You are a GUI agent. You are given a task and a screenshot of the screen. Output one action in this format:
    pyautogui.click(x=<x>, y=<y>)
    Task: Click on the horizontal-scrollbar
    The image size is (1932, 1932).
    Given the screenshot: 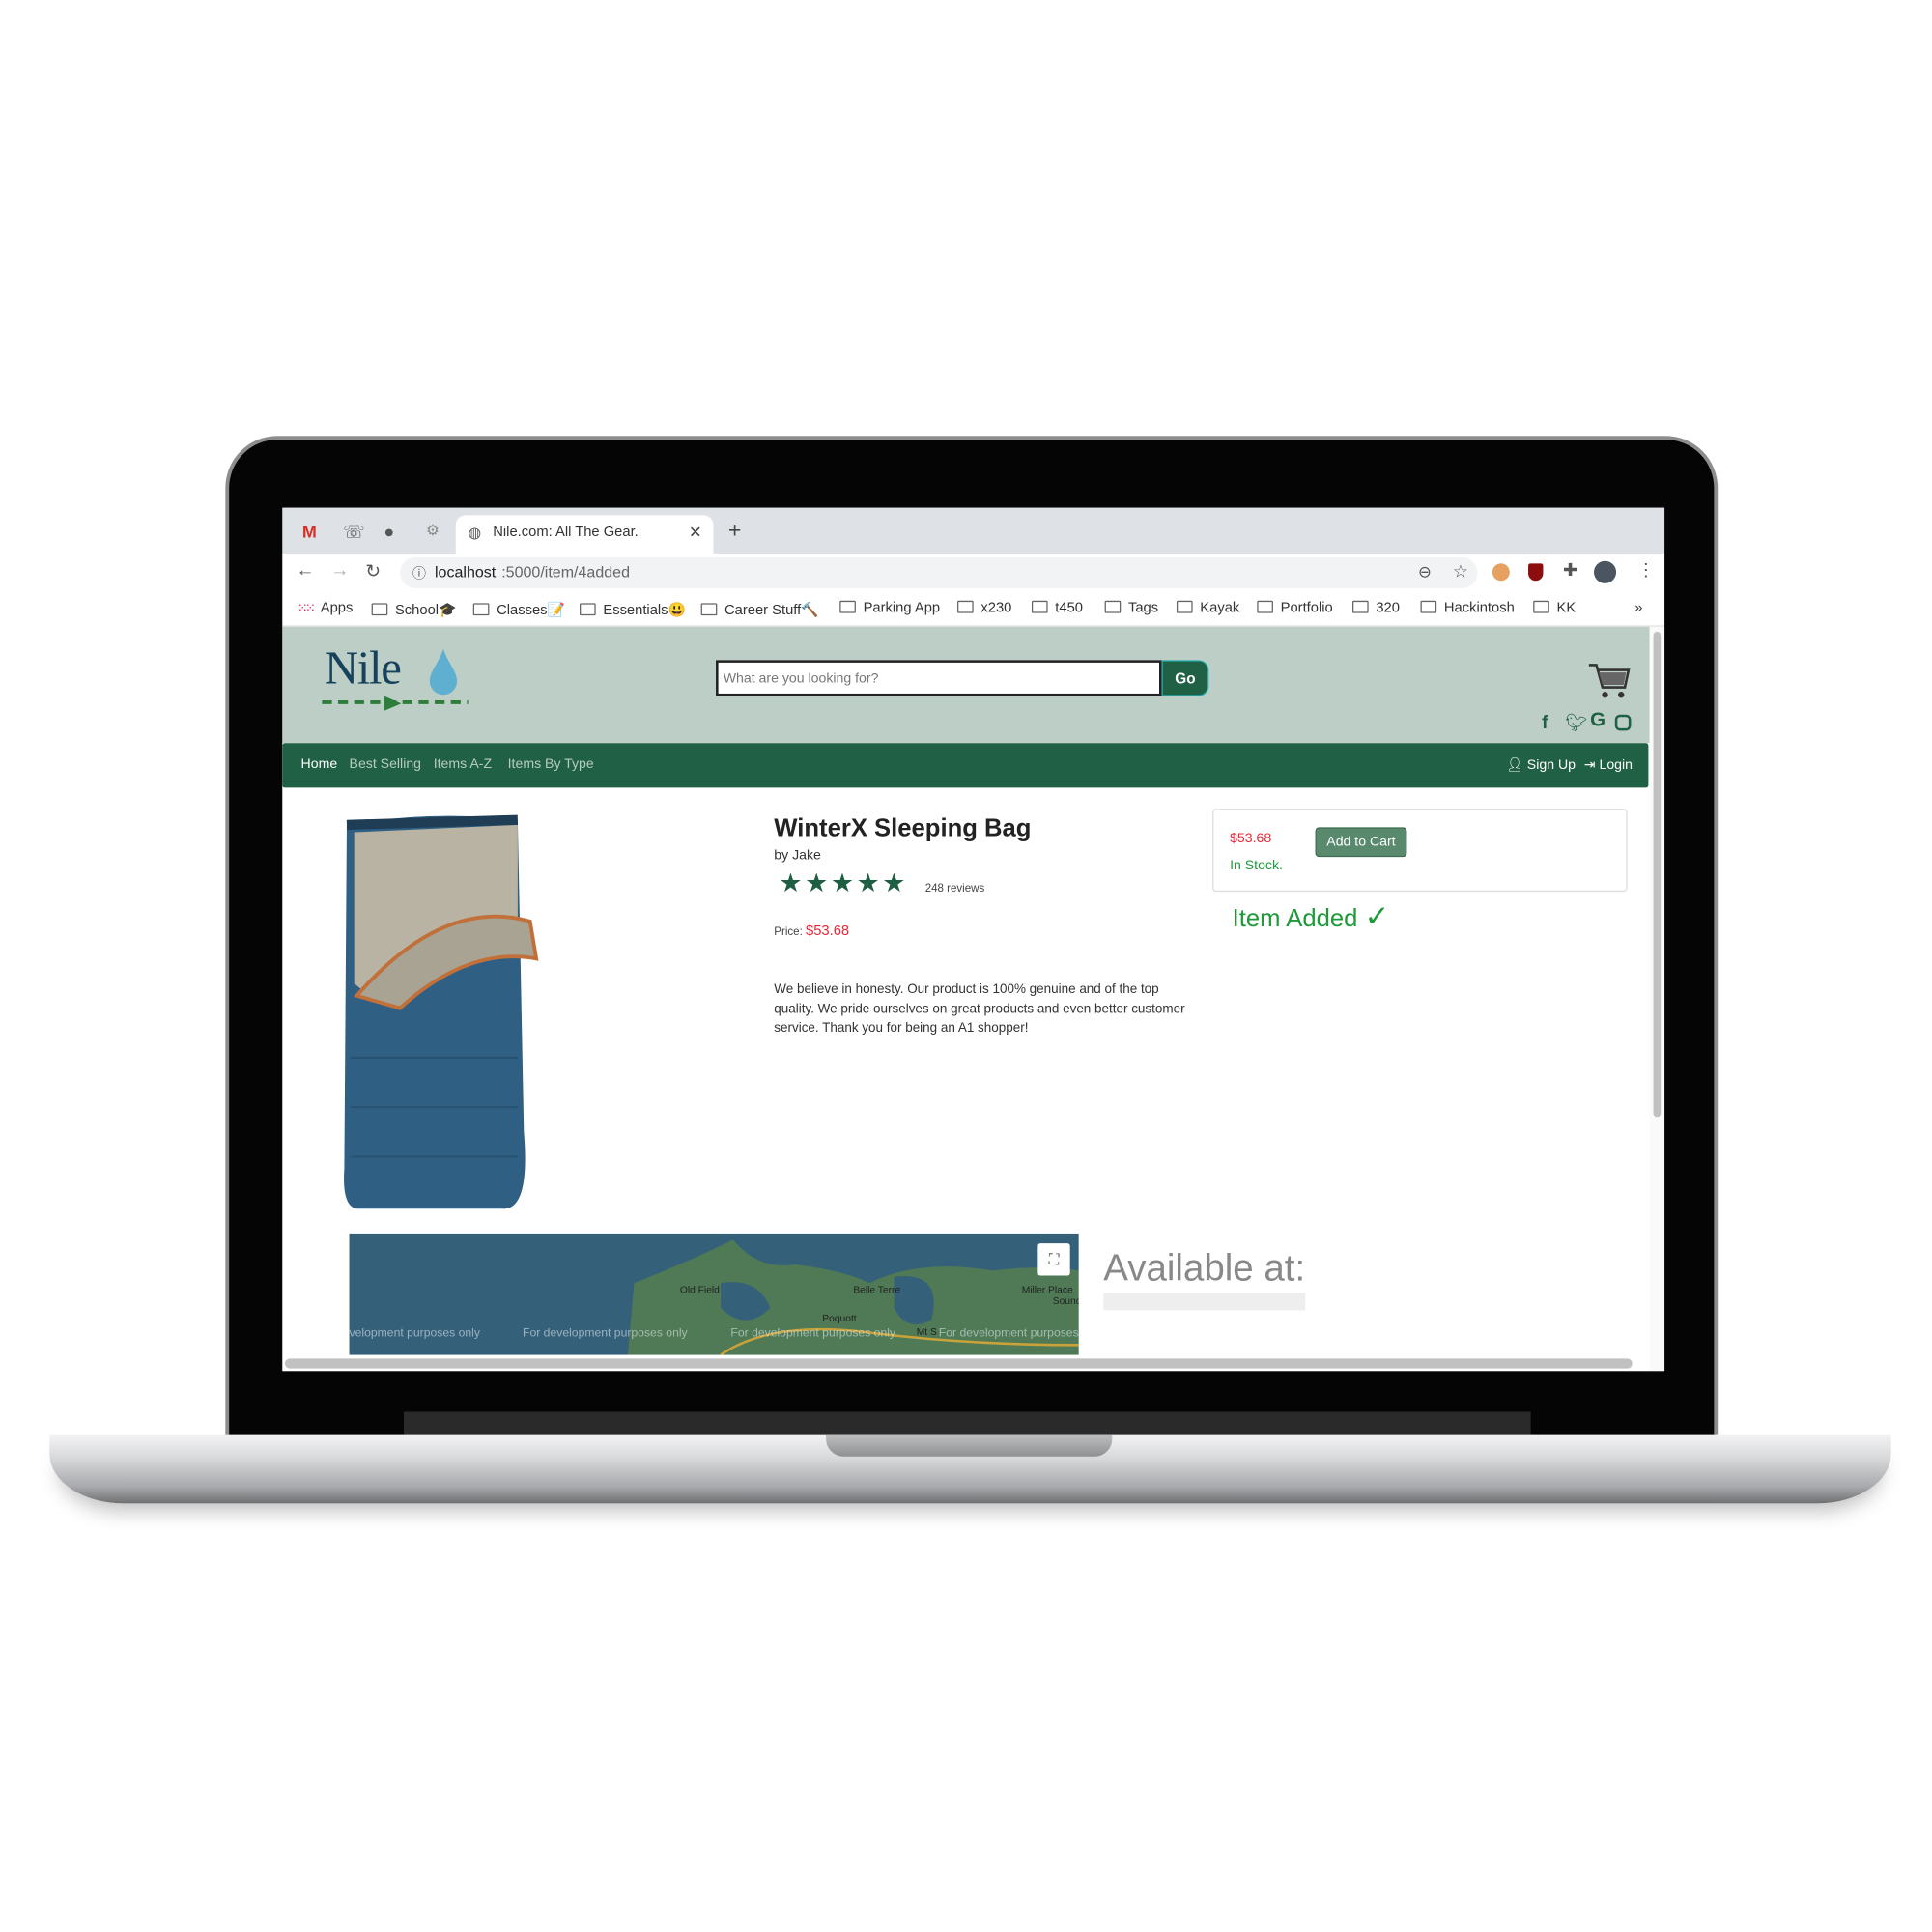 What is the action you would take?
    pyautogui.click(x=958, y=1363)
    